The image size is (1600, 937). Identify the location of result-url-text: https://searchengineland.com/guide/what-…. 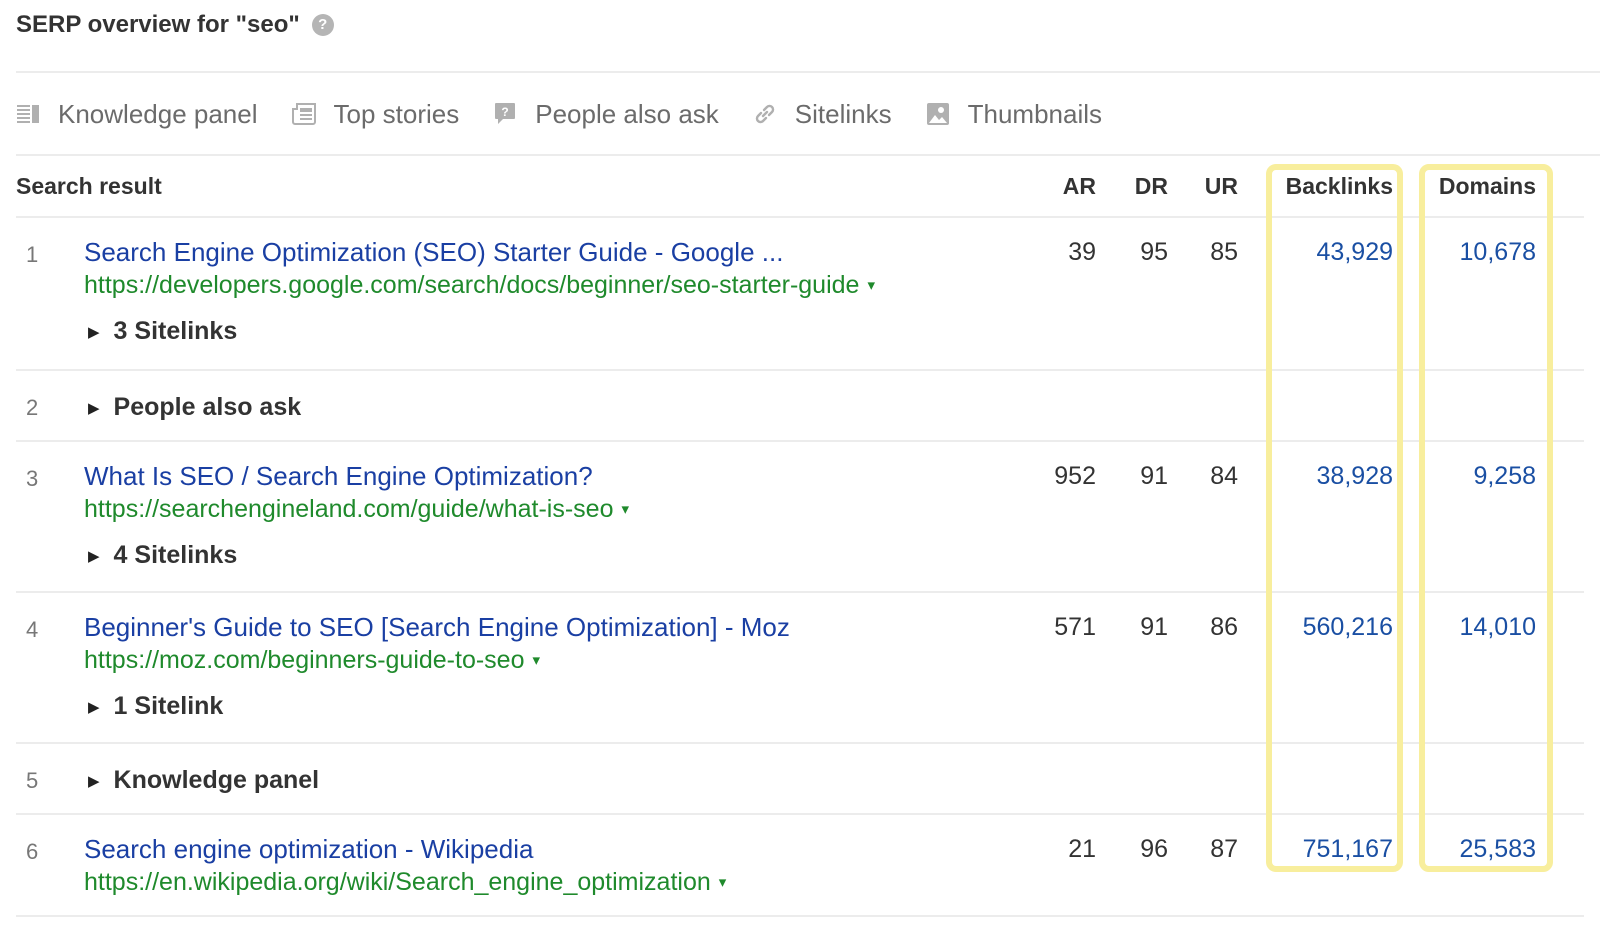
(349, 509).